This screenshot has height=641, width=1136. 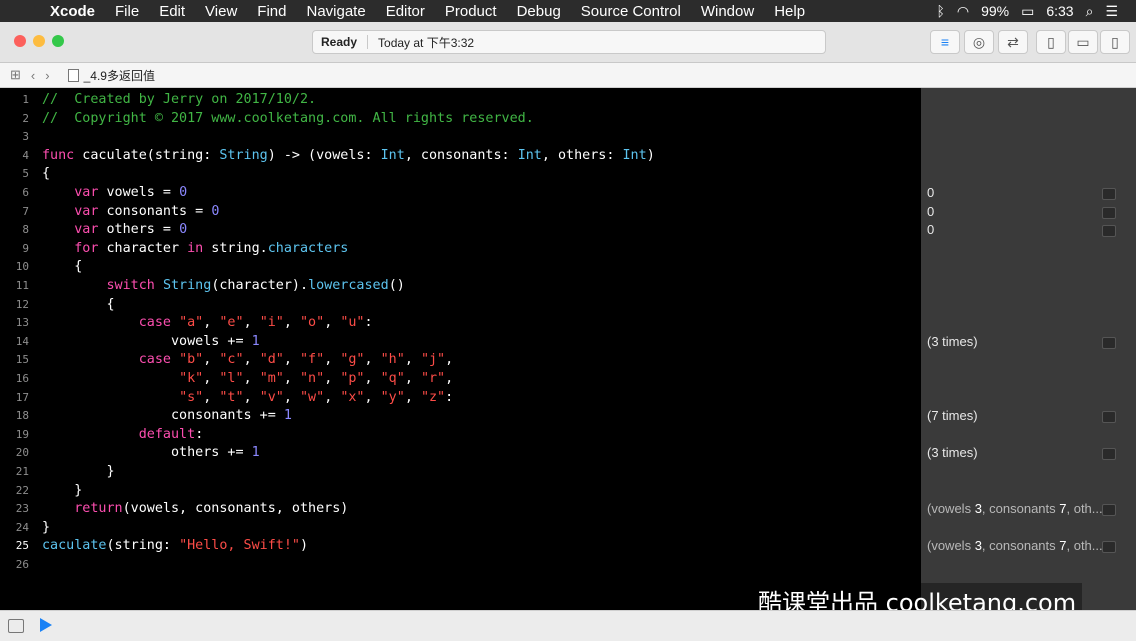 What do you see at coordinates (247, 379) in the screenshot?
I see `code-text: "k", "l", "m", "n", "p", "q", "r",` at bounding box center [247, 379].